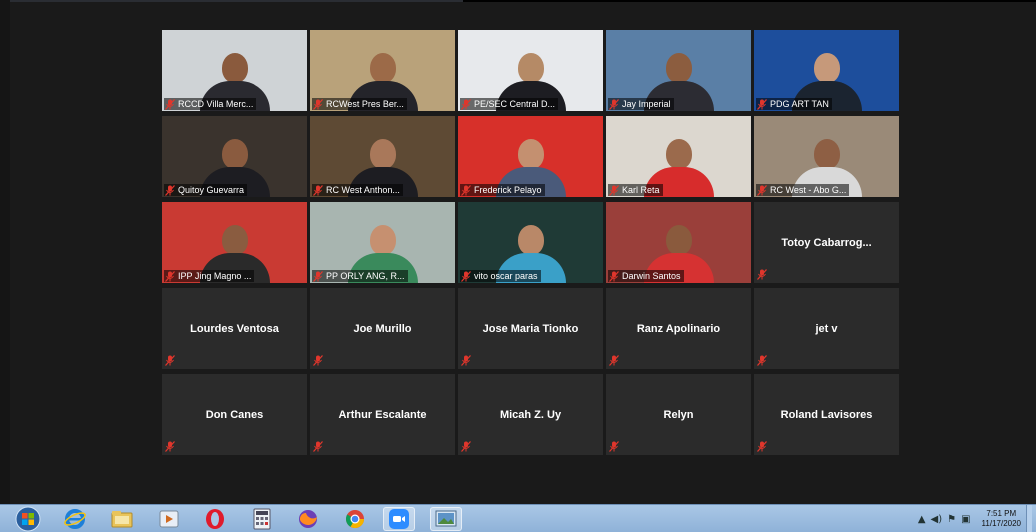 The width and height of the screenshot is (1036, 532). I want to click on show-desktop-button, so click(1029, 518).